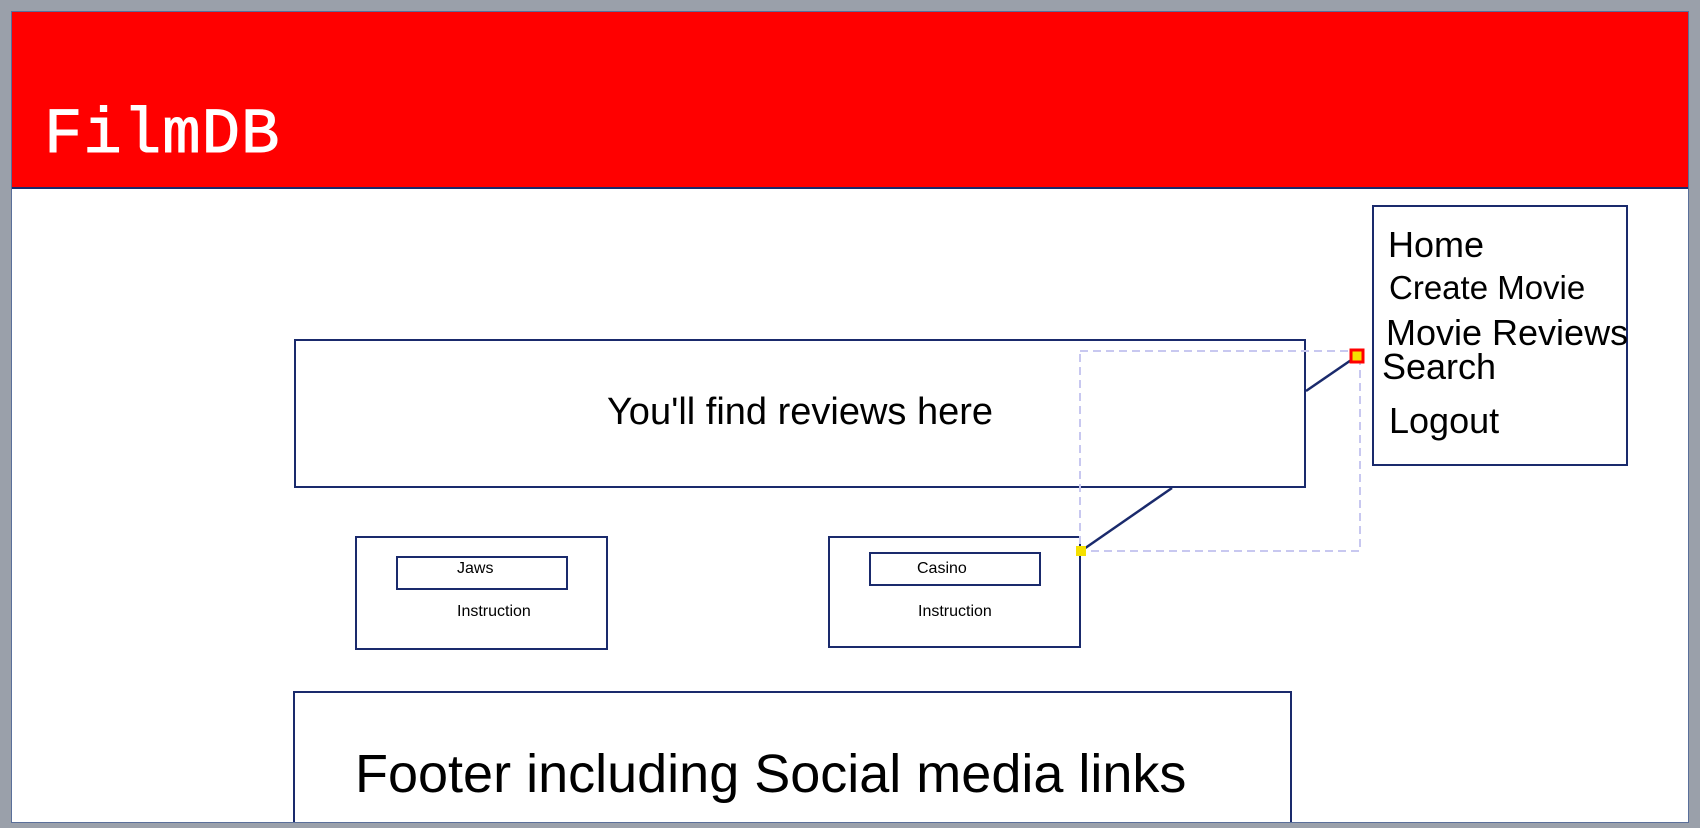  Describe the element at coordinates (475, 569) in the screenshot. I see `movie-title: Jaws` at that location.